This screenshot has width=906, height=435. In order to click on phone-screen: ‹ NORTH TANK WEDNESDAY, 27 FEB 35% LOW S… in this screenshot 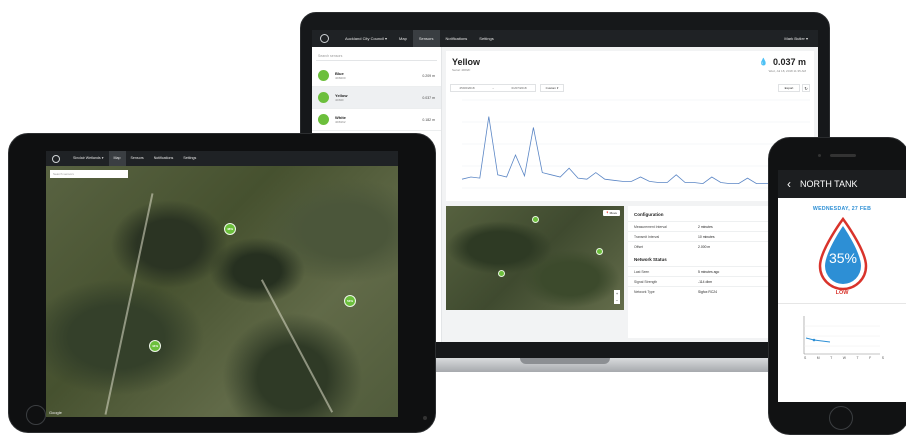, I will do `click(842, 286)`.